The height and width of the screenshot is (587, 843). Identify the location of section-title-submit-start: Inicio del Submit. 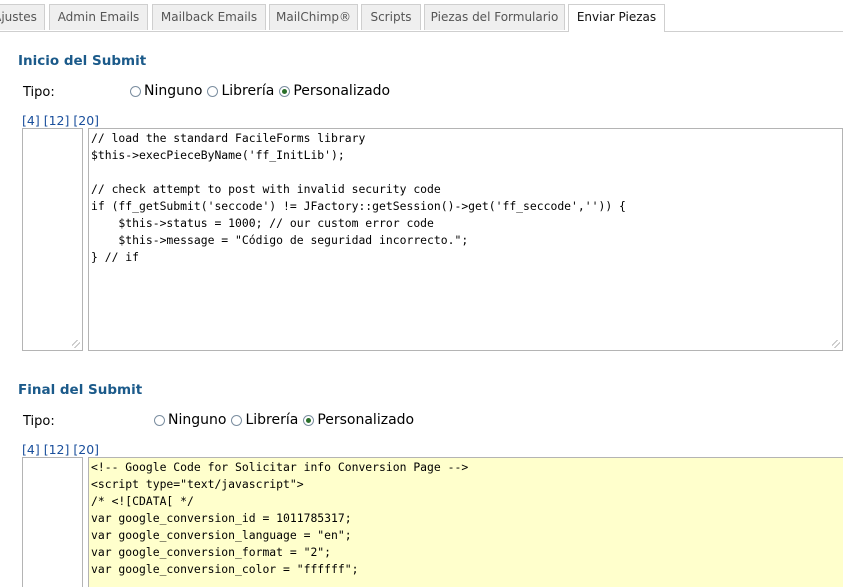
(82, 61).